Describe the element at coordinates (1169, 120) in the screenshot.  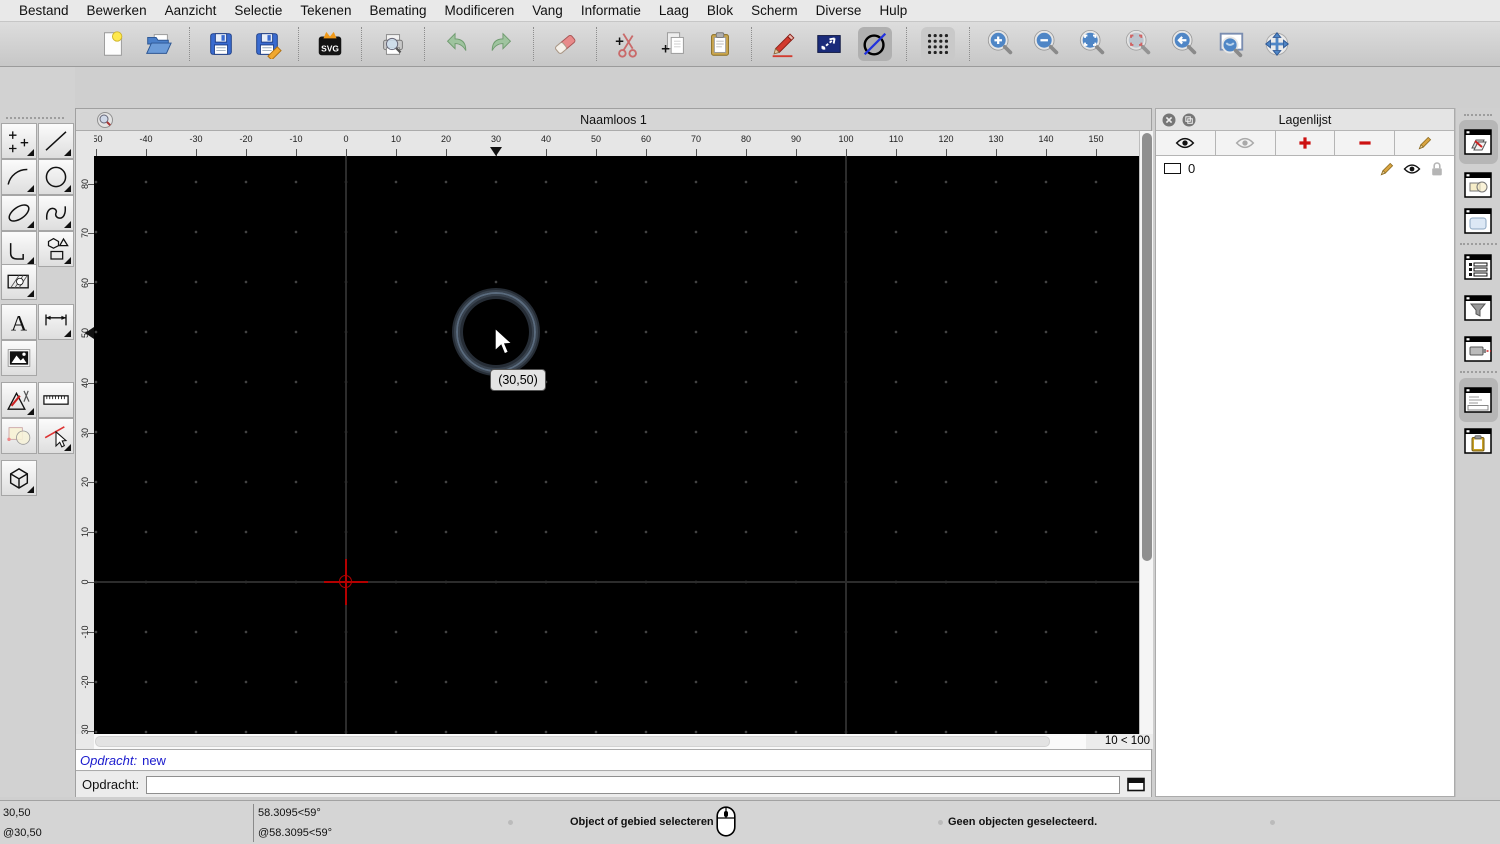
I see `close-icon` at that location.